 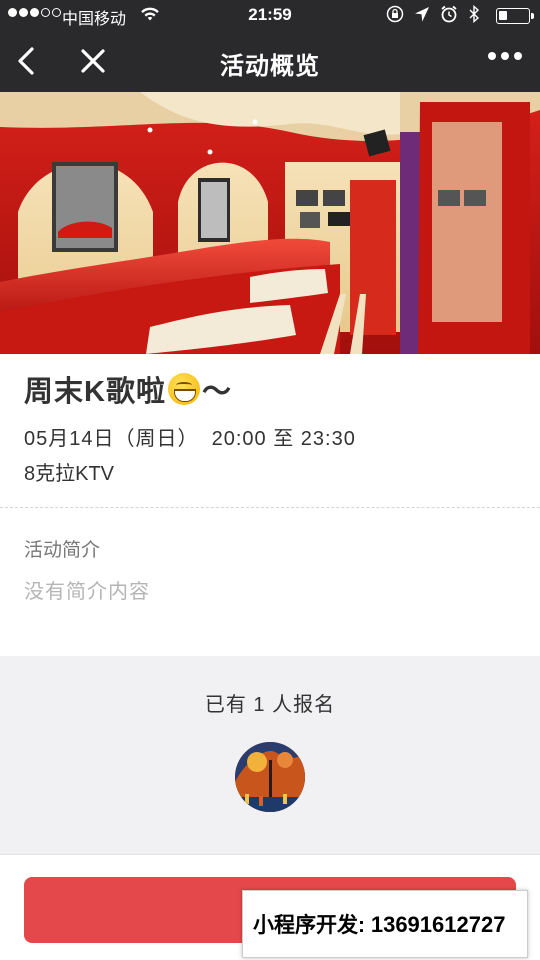 What do you see at coordinates (422, 16) in the screenshot?
I see `location-arrow-icon` at bounding box center [422, 16].